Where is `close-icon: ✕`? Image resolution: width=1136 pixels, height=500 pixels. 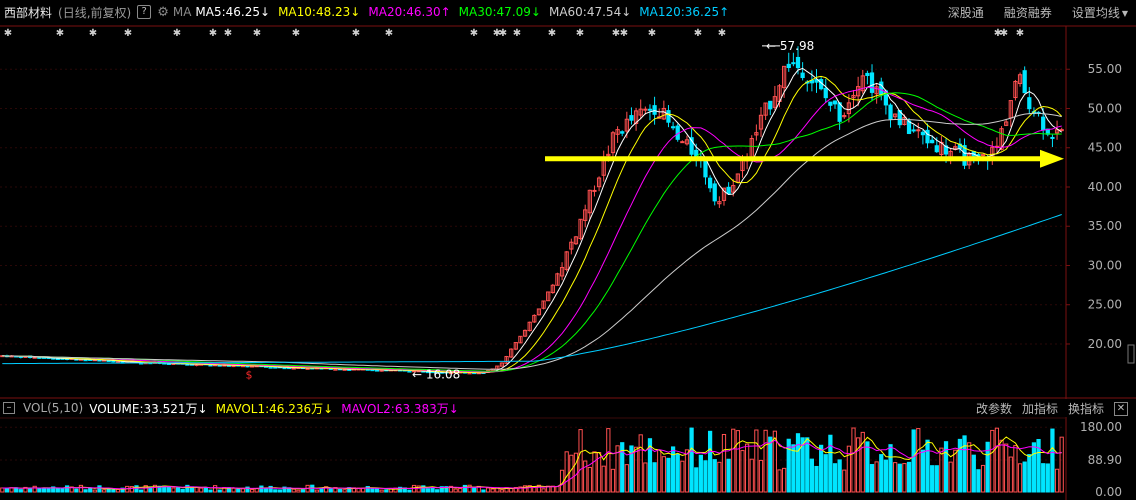 close-icon: ✕ is located at coordinates (1121, 408).